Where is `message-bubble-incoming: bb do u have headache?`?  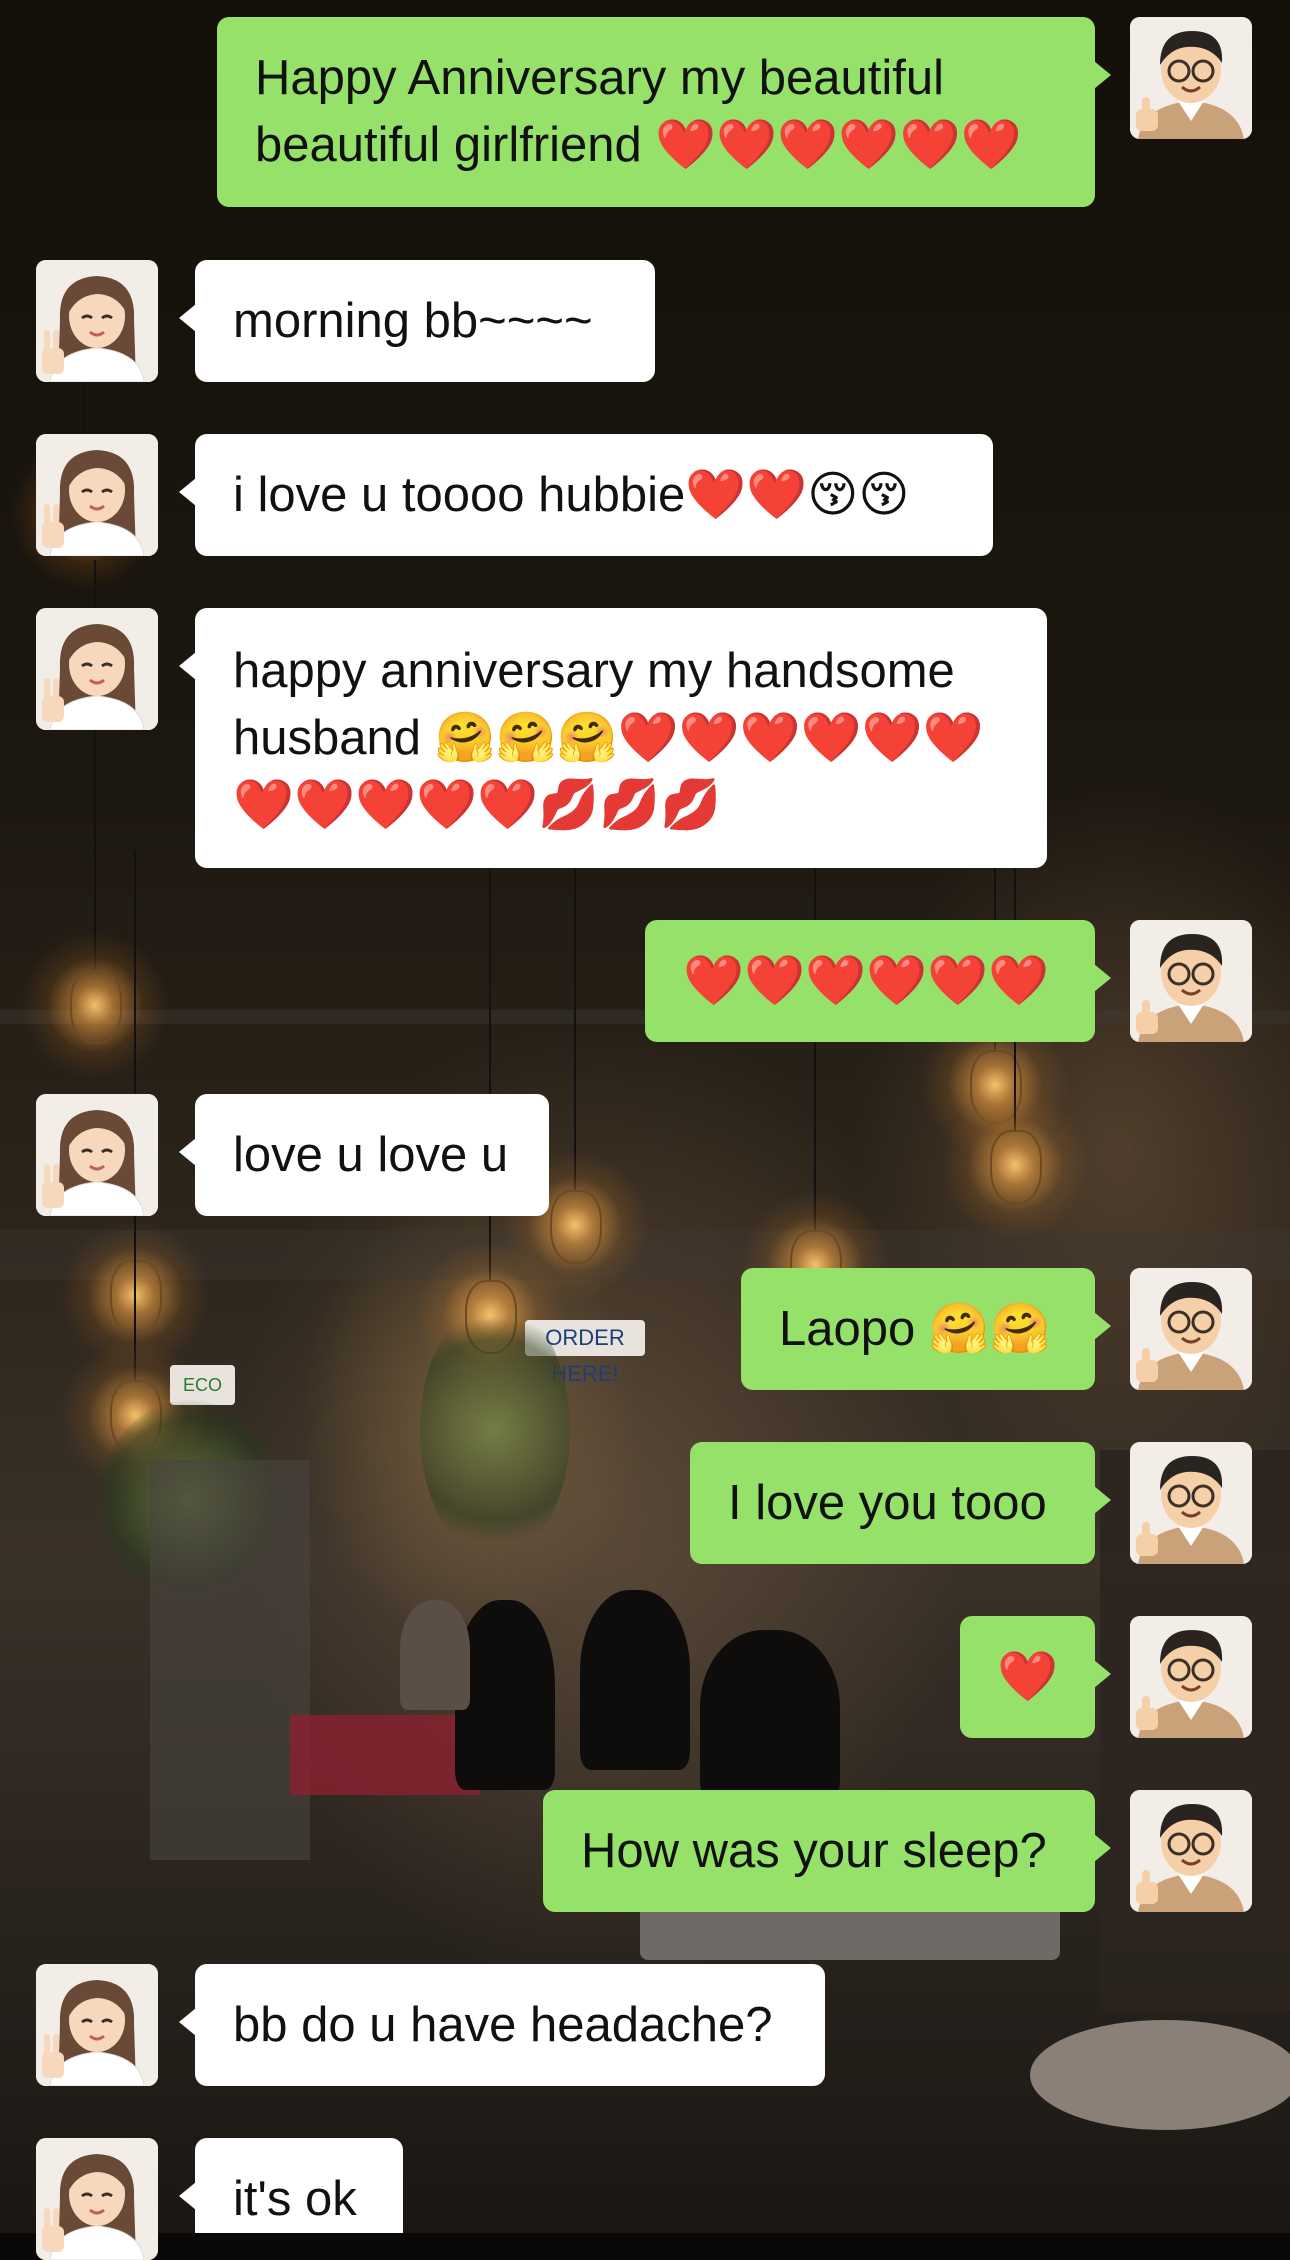
message-bubble-incoming: bb do u have headache? is located at coordinates (502, 2025).